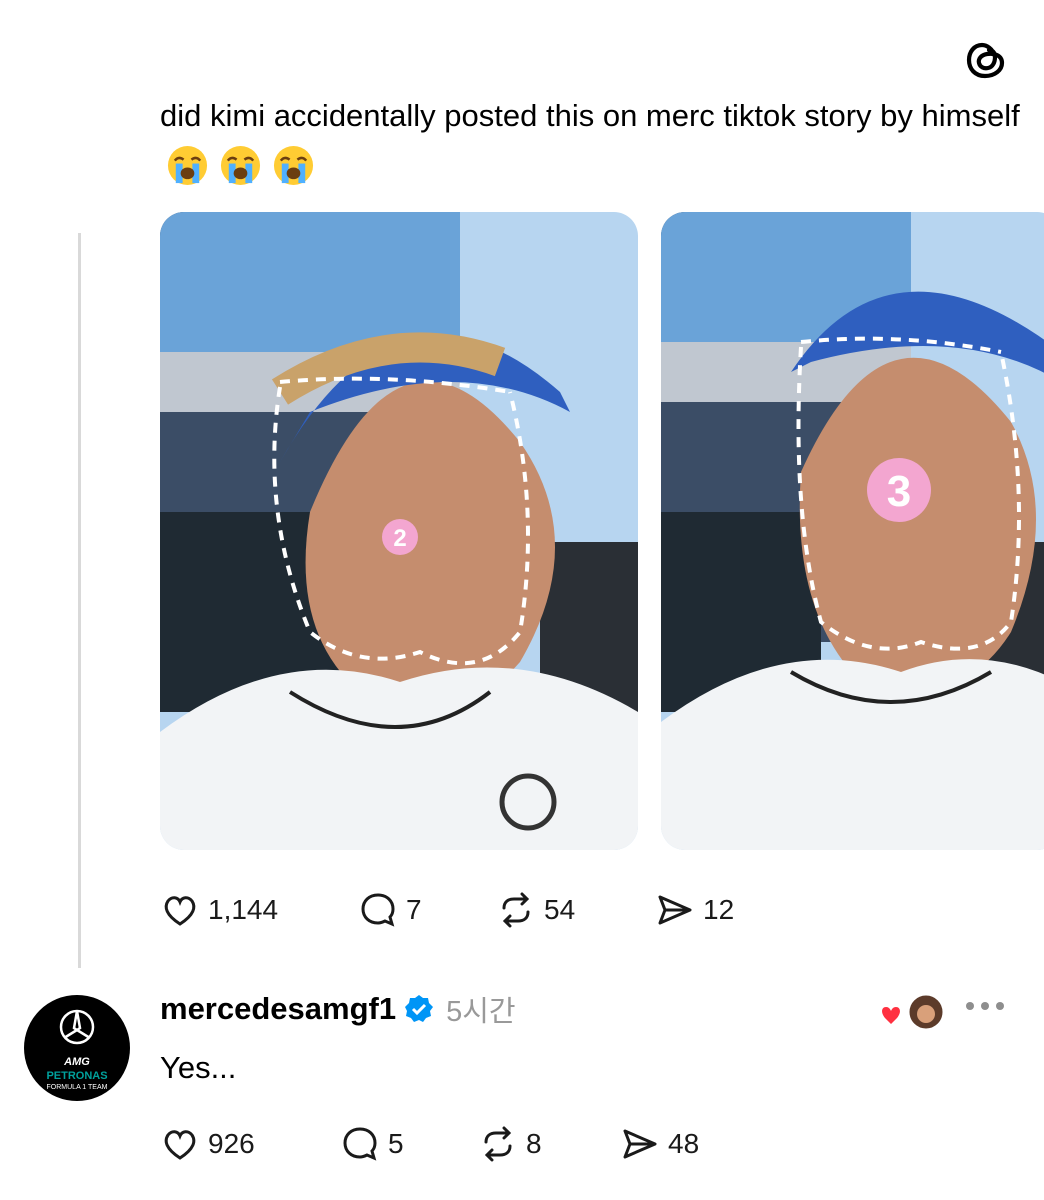 The width and height of the screenshot is (1044, 1200). Describe the element at coordinates (419, 1008) in the screenshot. I see `verified-icon` at that location.